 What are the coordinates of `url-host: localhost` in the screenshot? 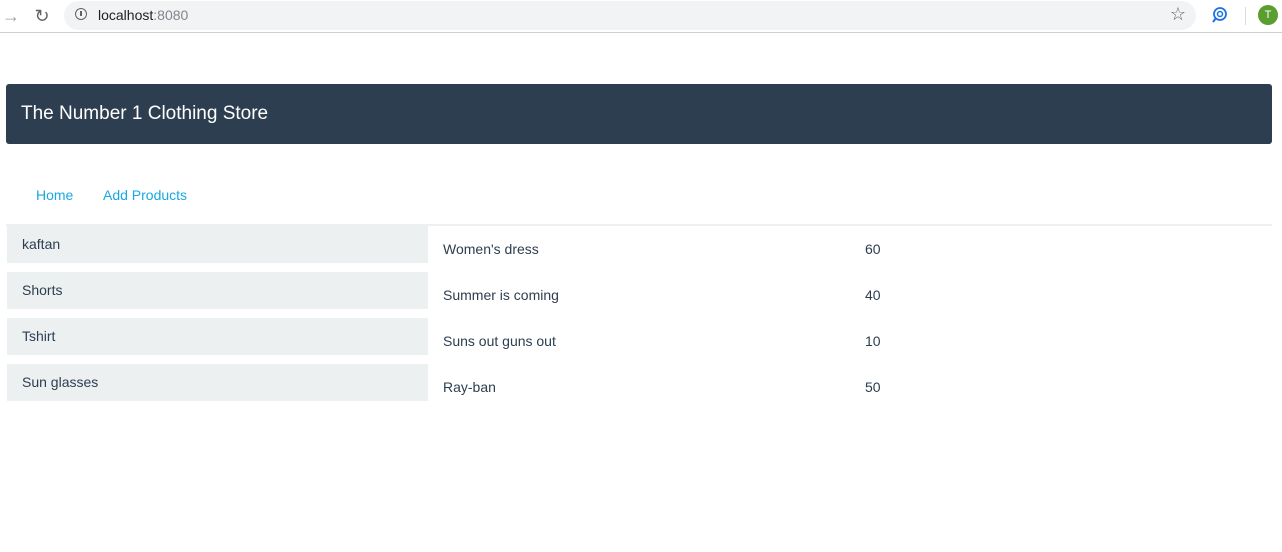 It's located at (126, 15).